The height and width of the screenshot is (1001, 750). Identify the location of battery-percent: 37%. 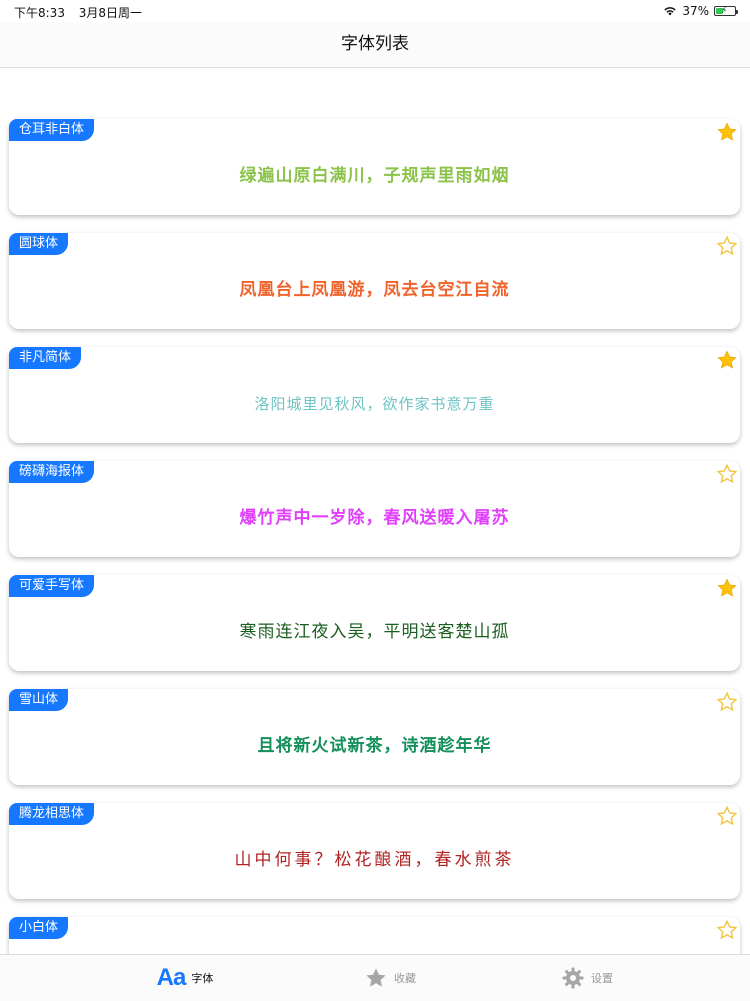
(695, 11).